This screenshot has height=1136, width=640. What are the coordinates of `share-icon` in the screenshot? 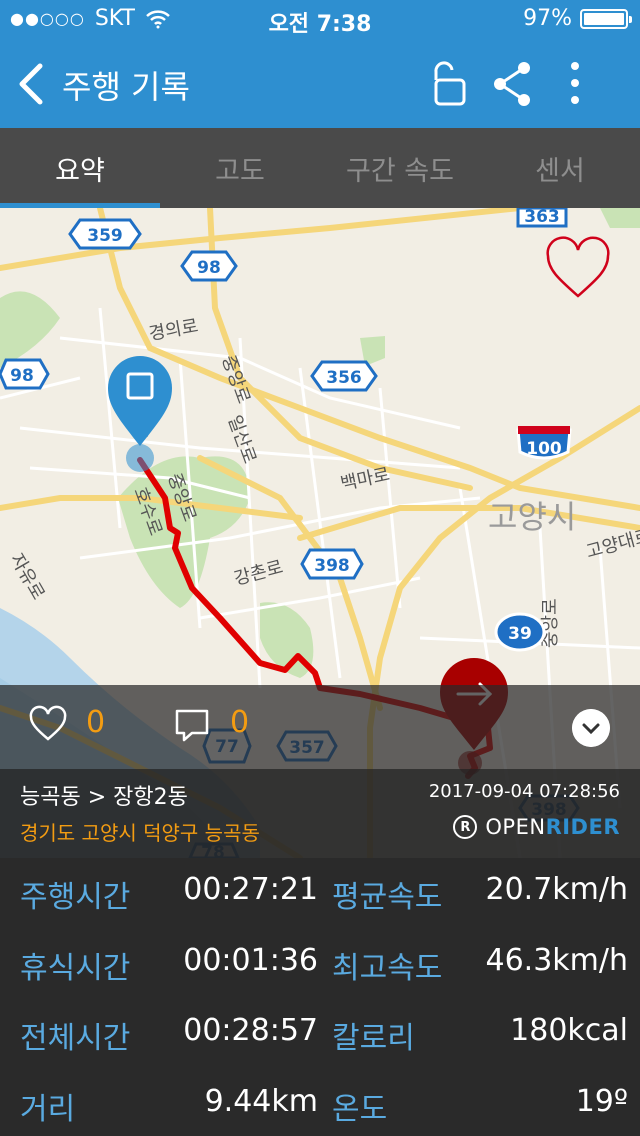 It's located at (513, 83).